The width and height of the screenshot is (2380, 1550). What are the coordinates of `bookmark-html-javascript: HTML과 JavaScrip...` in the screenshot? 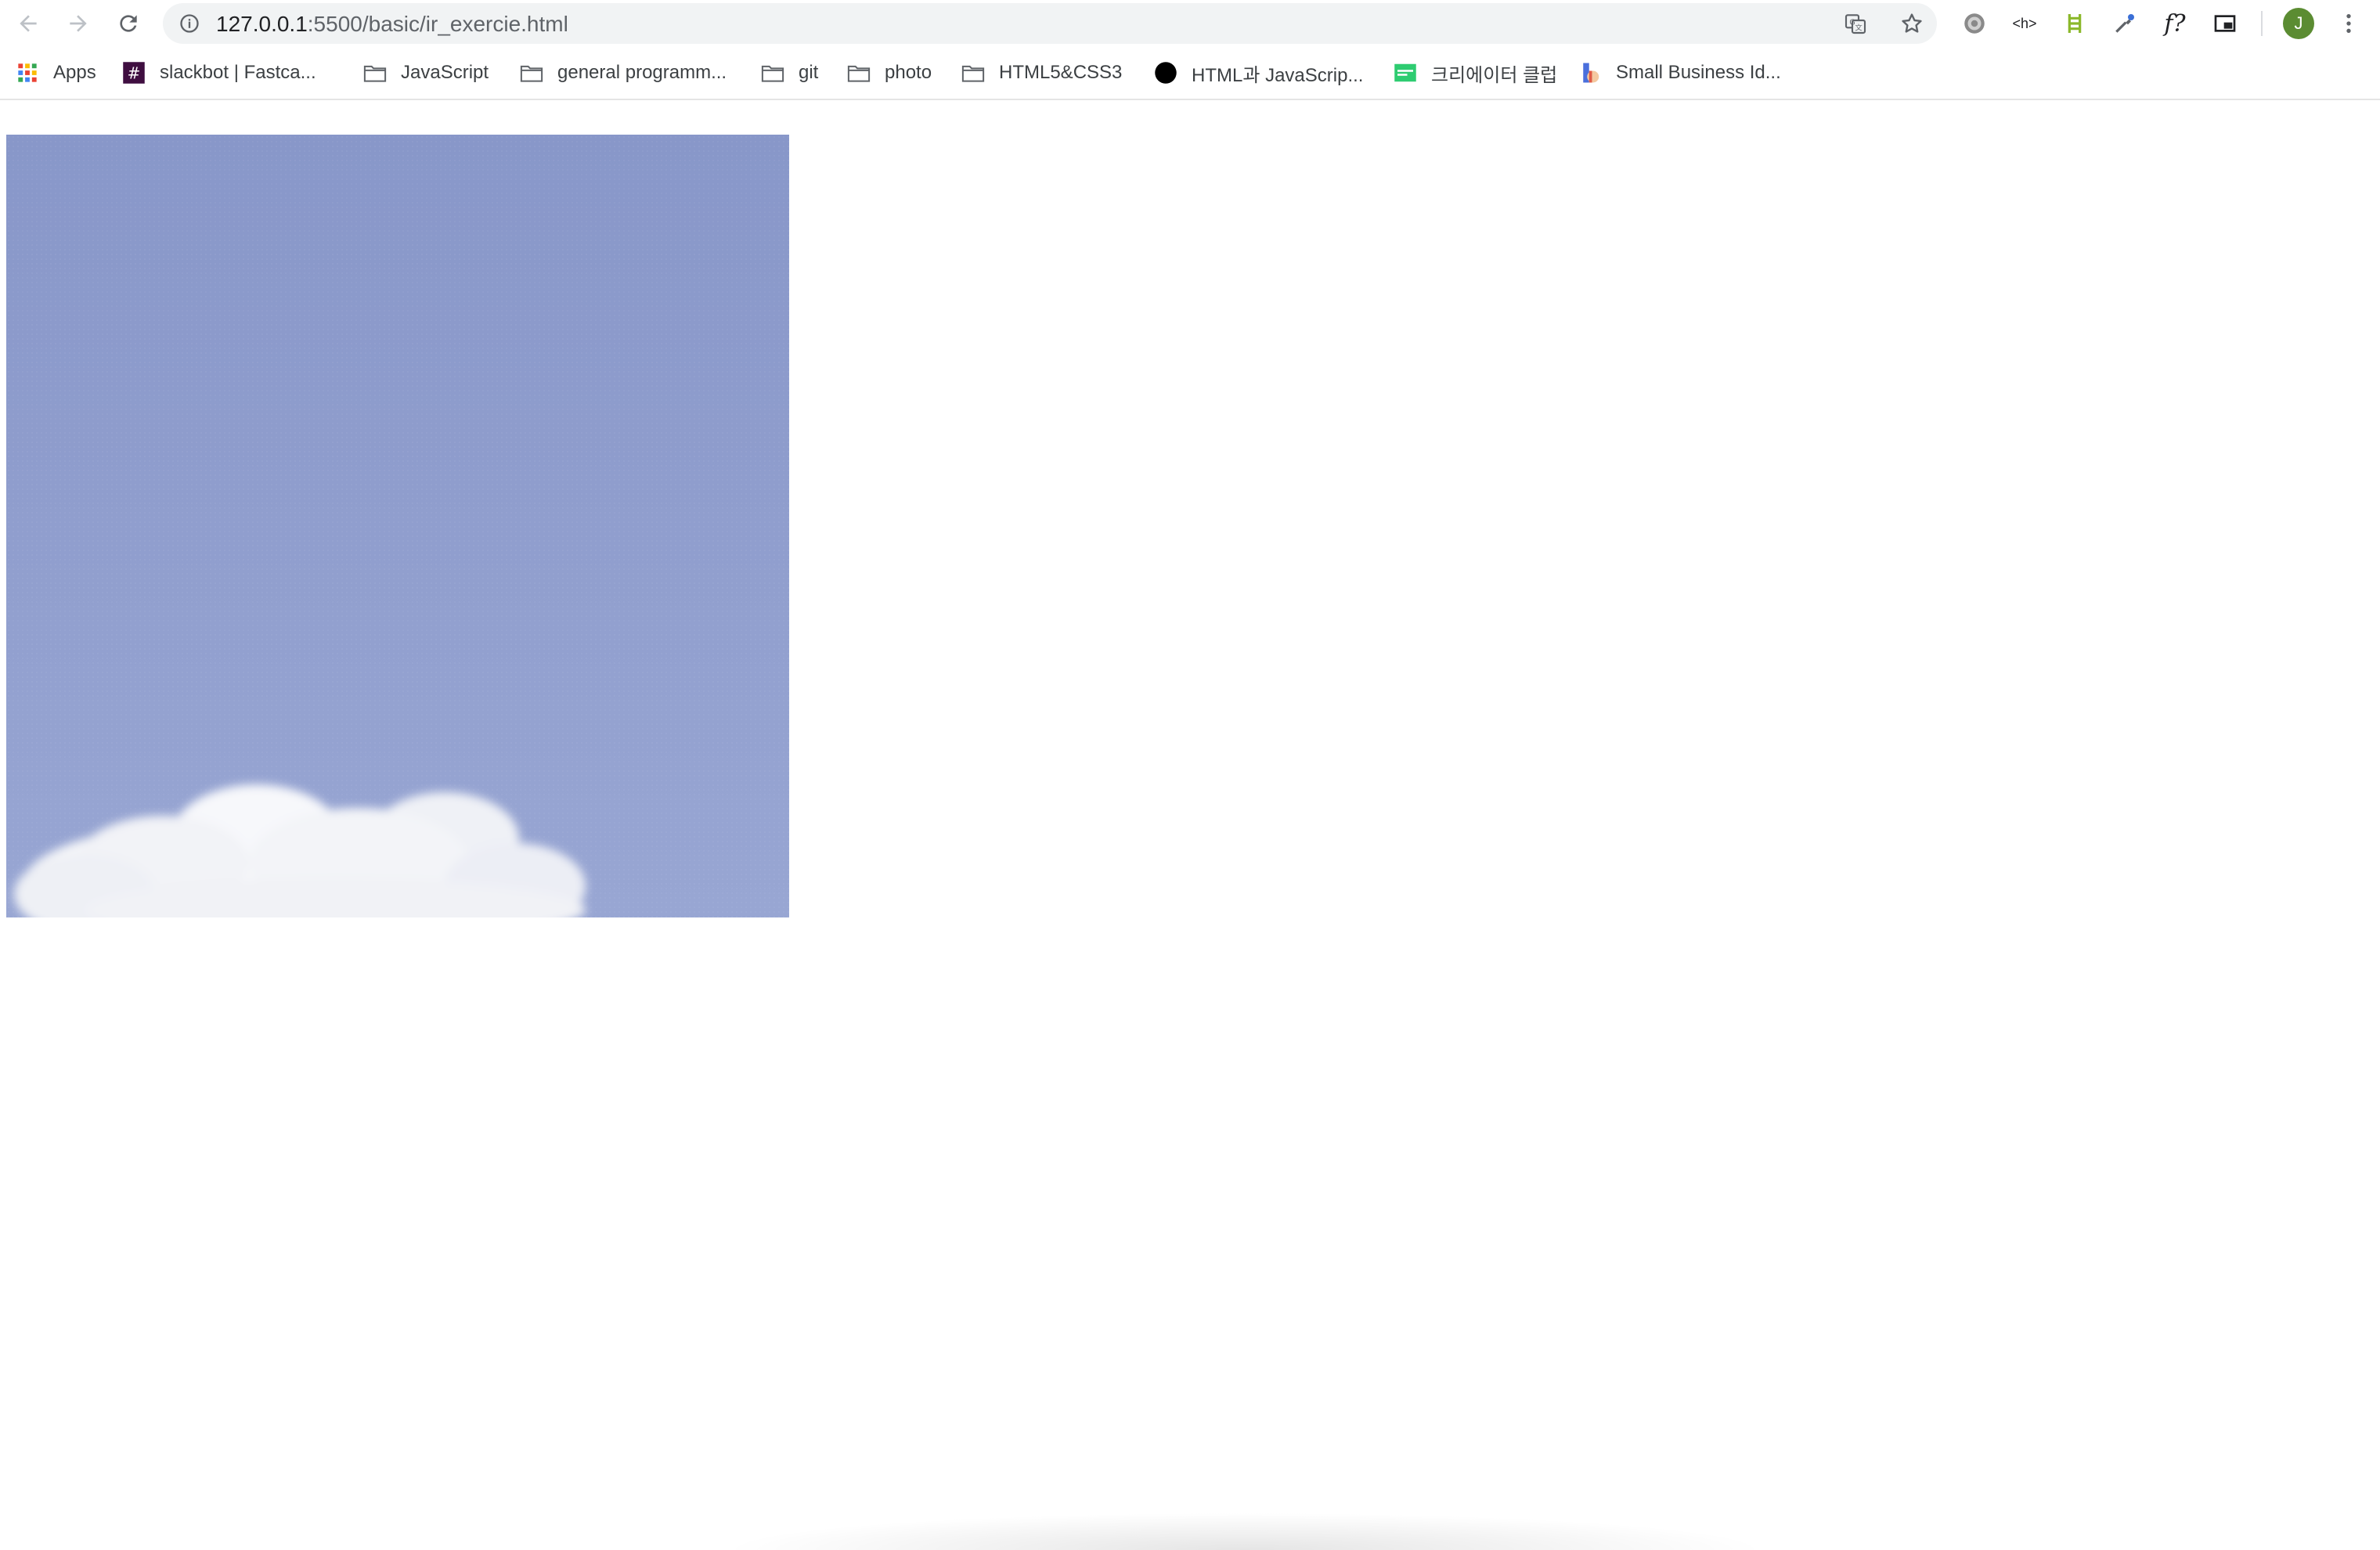 It's located at (1258, 72).